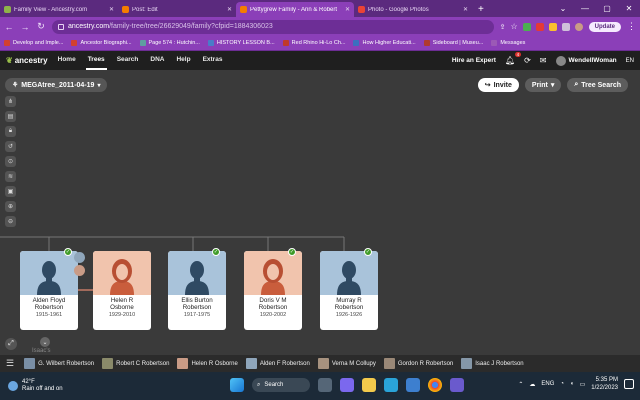  I want to click on chevron-up-icon: ⌃, so click(520, 384).